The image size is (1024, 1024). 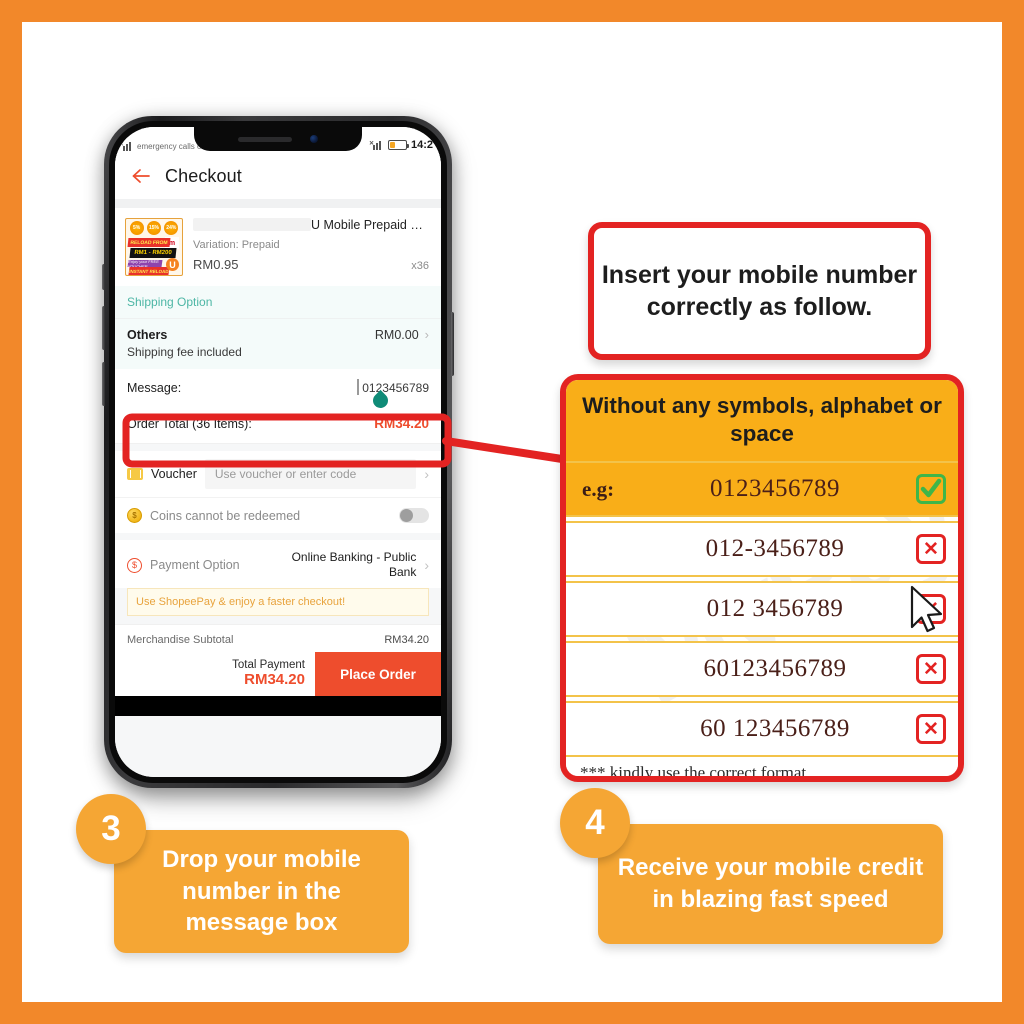 I want to click on thumbnail-band-reload-from: RELOAD FROM, so click(x=149, y=242).